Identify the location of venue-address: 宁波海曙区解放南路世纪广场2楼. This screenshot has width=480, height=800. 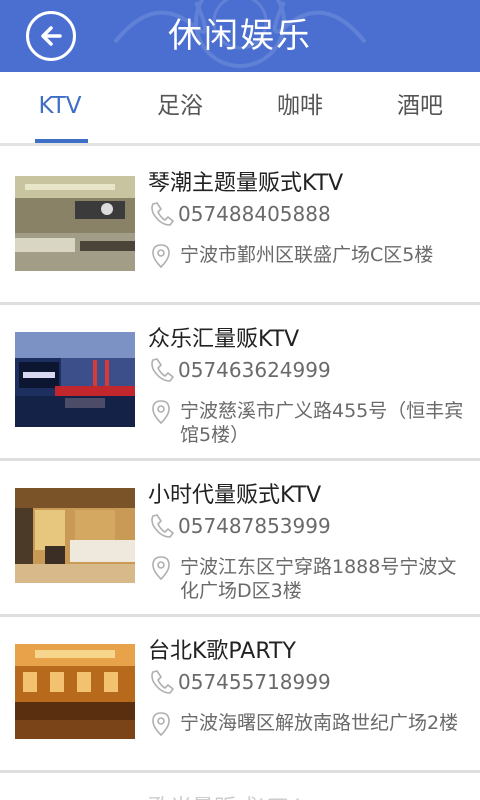
(319, 723).